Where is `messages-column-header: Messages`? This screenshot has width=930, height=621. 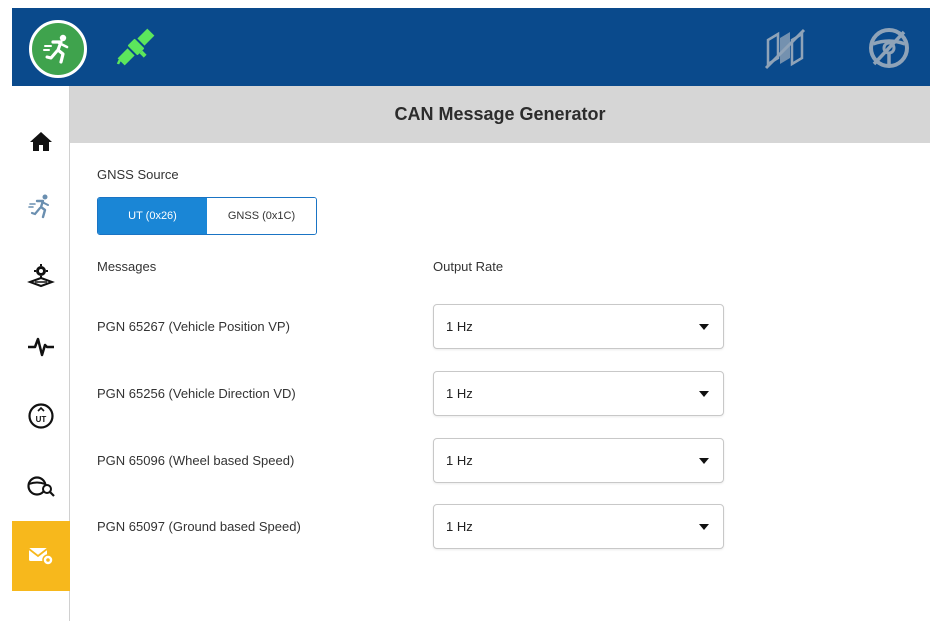
messages-column-header: Messages is located at coordinates (127, 266).